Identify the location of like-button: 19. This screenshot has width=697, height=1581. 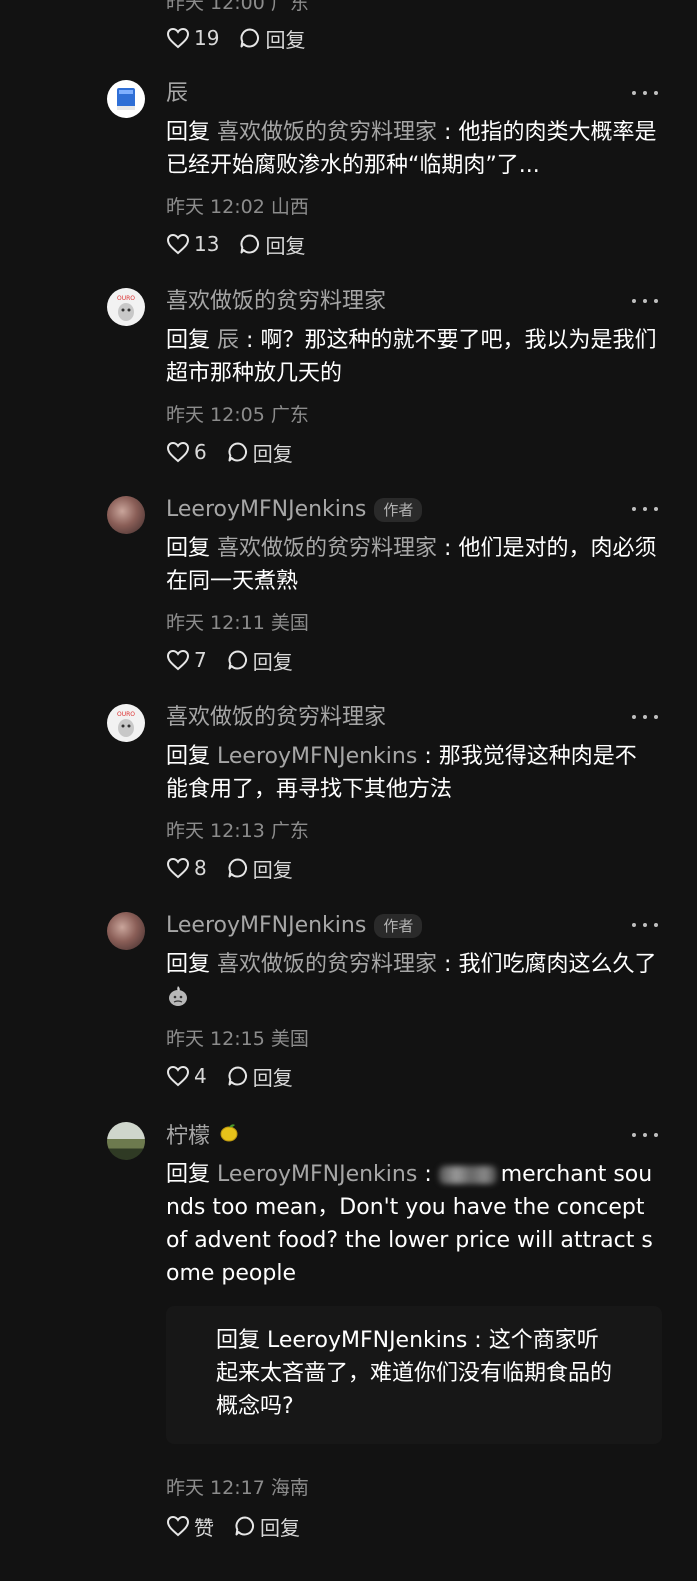
(192, 38).